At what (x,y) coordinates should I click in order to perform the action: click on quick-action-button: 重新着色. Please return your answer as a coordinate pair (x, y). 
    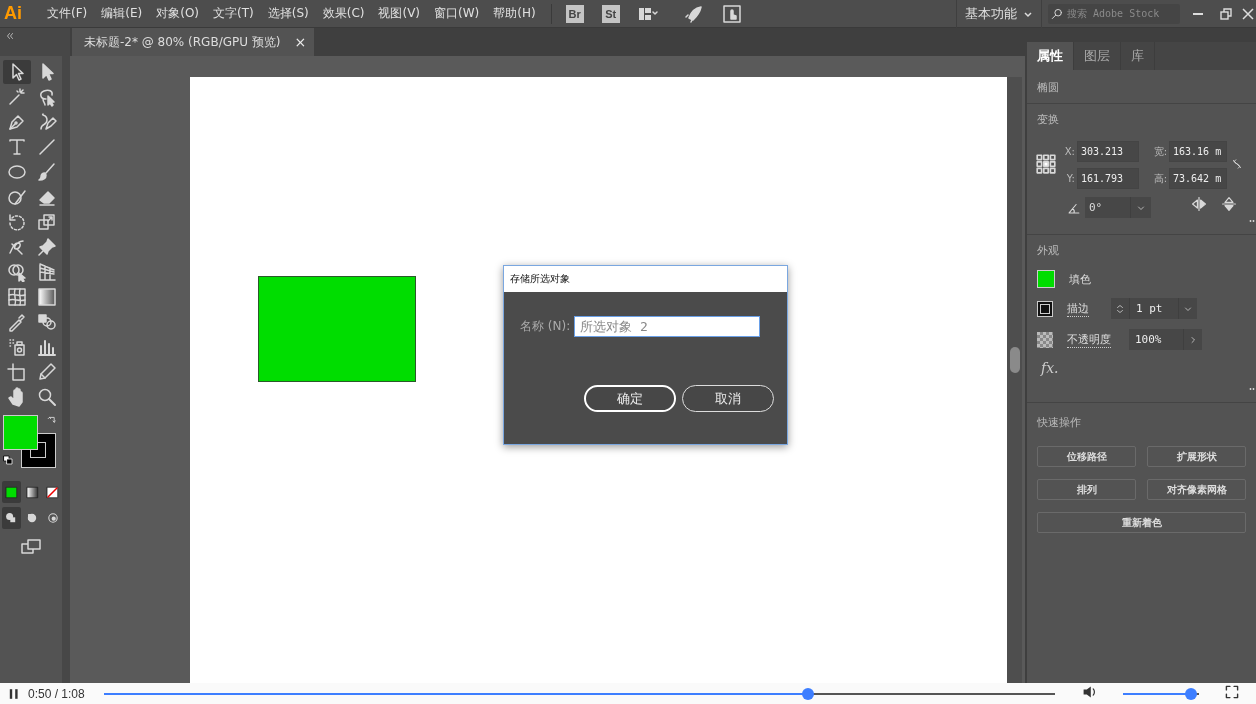
    Looking at the image, I should click on (1141, 522).